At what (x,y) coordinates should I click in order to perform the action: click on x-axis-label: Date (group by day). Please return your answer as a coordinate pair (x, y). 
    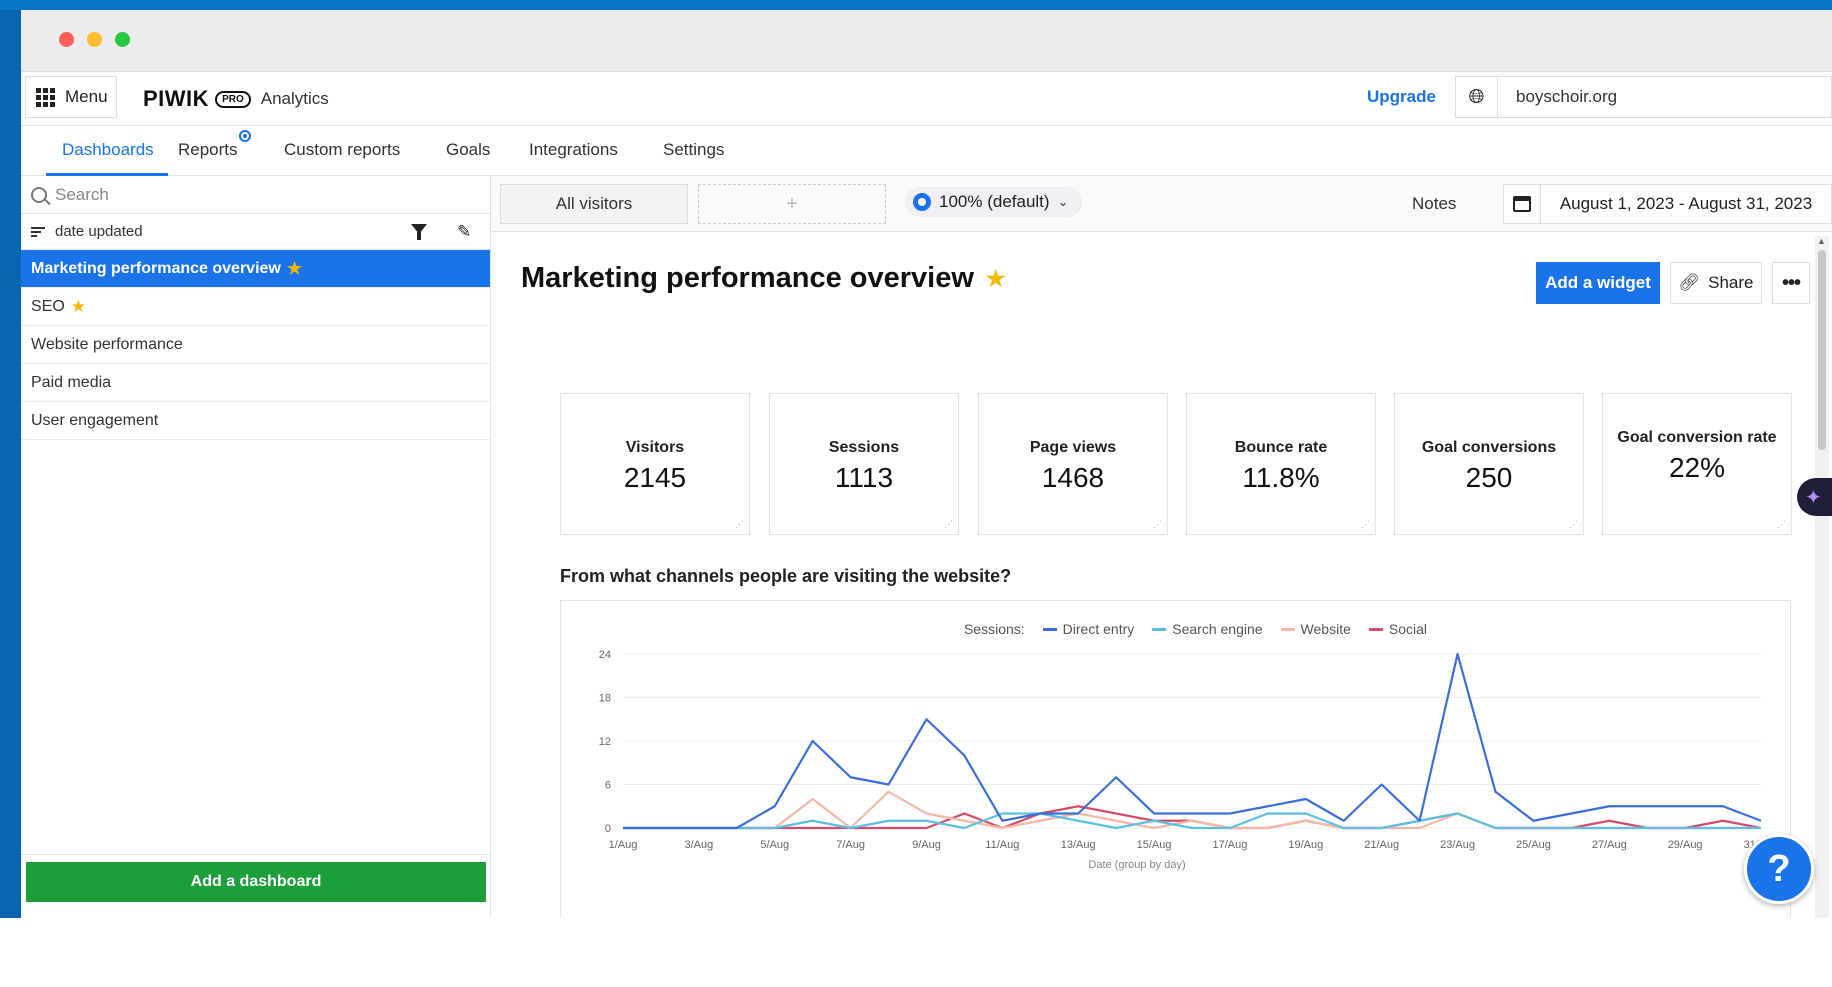
    Looking at the image, I should click on (1136, 865).